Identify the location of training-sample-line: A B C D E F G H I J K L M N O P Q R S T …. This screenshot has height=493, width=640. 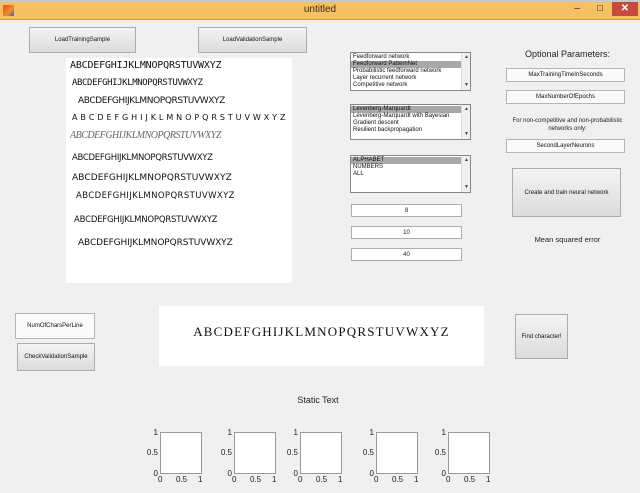
(179, 117).